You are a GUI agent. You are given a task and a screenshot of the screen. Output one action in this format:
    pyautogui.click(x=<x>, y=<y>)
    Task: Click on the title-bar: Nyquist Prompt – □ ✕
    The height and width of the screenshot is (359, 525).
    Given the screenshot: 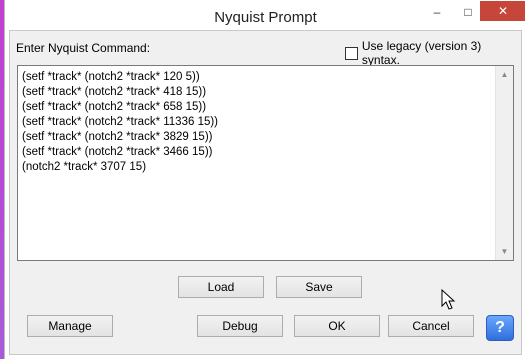 What is the action you would take?
    pyautogui.click(x=265, y=15)
    